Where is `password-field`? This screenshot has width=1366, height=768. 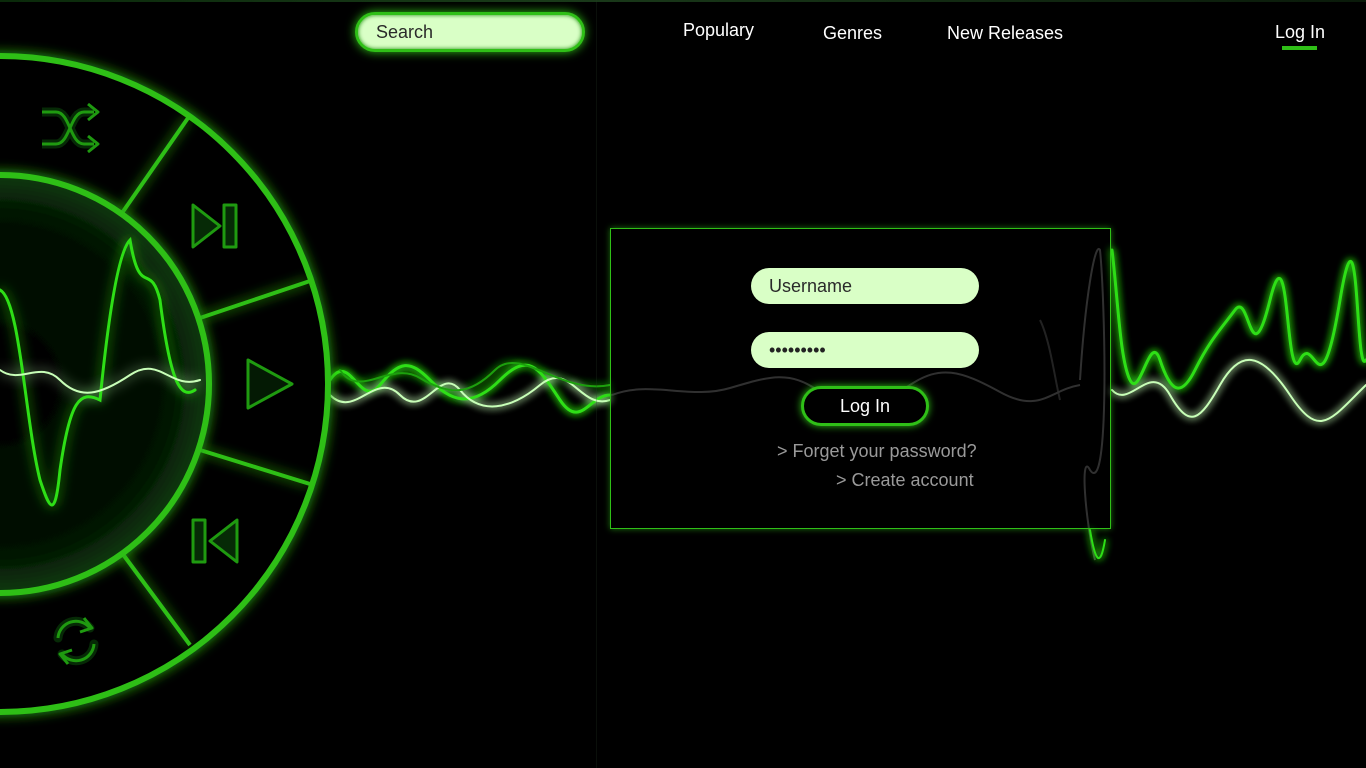 password-field is located at coordinates (865, 350).